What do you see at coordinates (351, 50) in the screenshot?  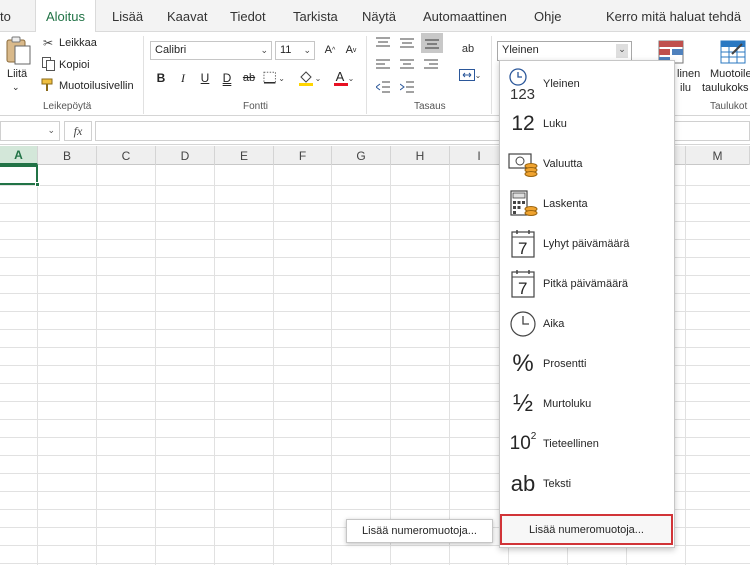 I see `shrink-font-button: Av` at bounding box center [351, 50].